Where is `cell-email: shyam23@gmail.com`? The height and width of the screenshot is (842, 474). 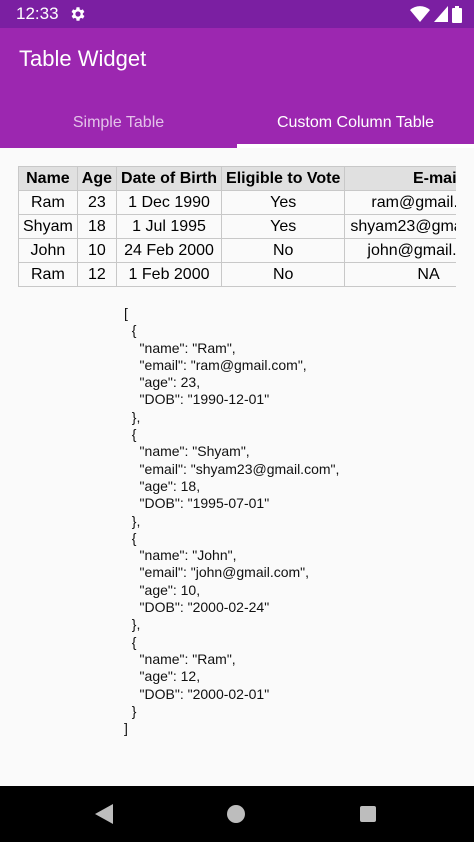 cell-email: shyam23@gmail.com is located at coordinates (400, 226).